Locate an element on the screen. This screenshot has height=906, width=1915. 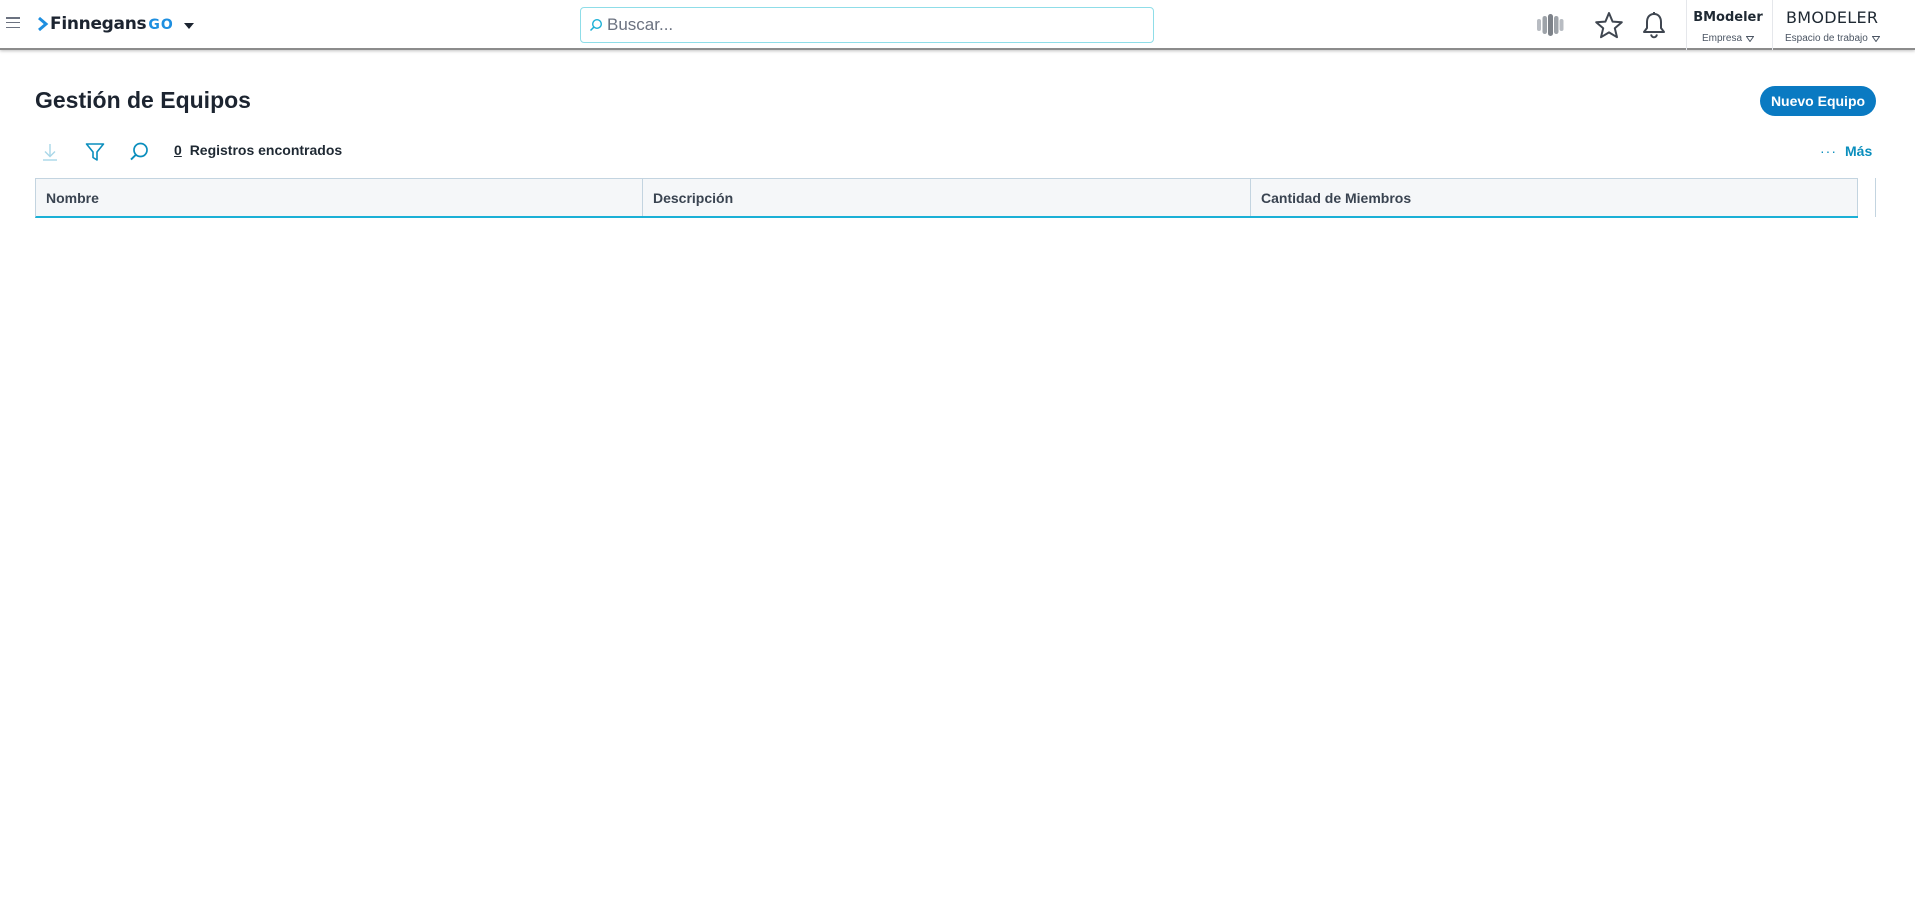
more-button: ··· Más is located at coordinates (1846, 151).